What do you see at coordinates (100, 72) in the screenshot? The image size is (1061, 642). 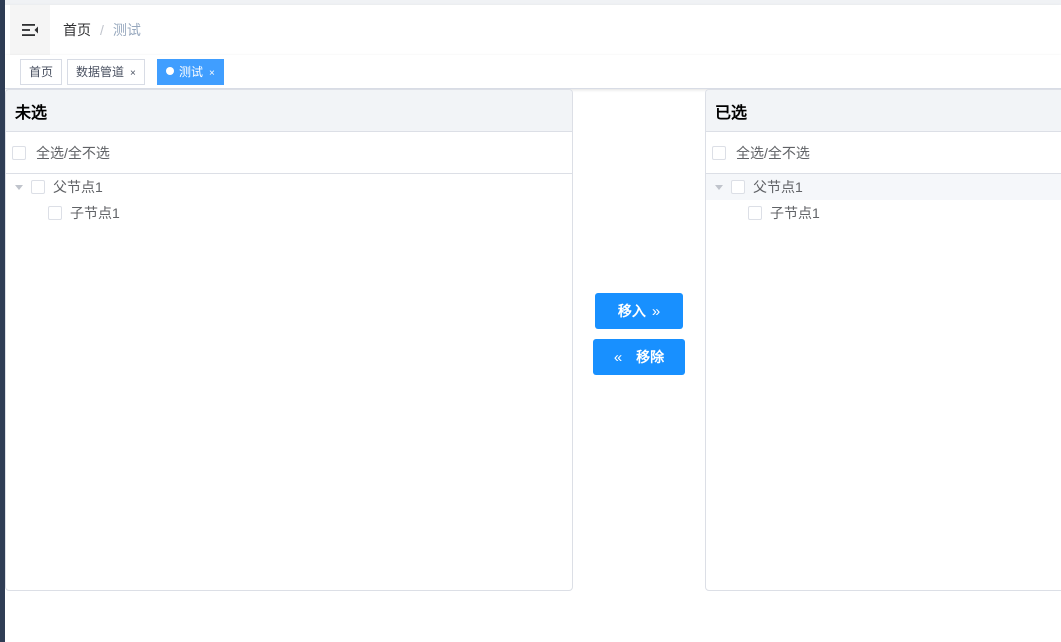 I see `tag-label: 数据管道` at bounding box center [100, 72].